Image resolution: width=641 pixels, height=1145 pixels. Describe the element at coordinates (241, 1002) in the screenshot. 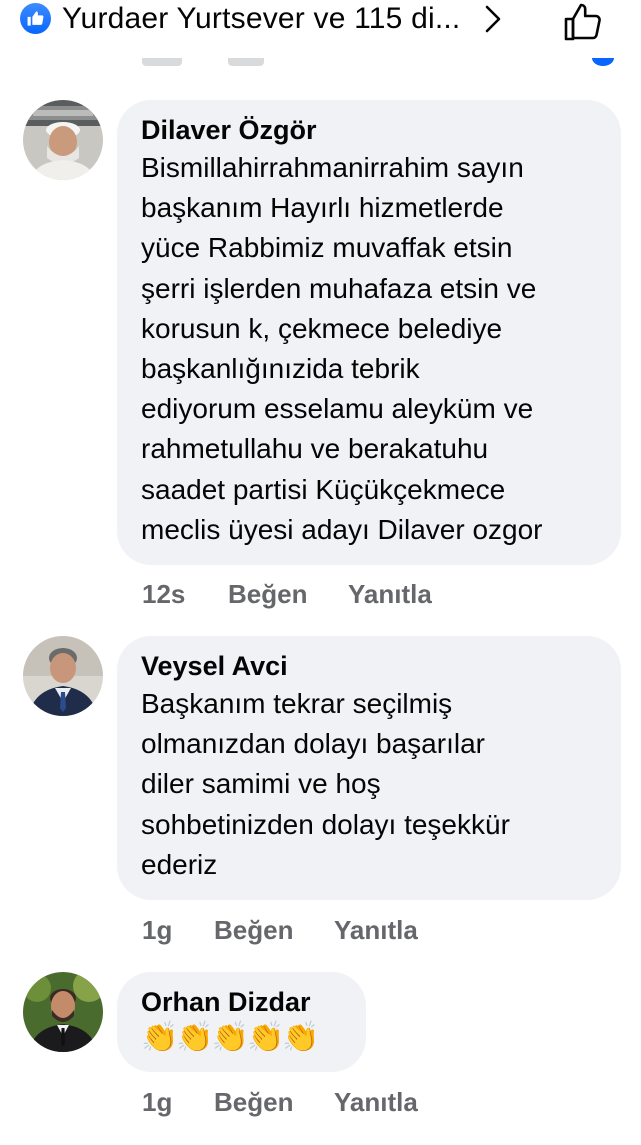

I see `comment-author-name: Orhan Dizdar` at that location.